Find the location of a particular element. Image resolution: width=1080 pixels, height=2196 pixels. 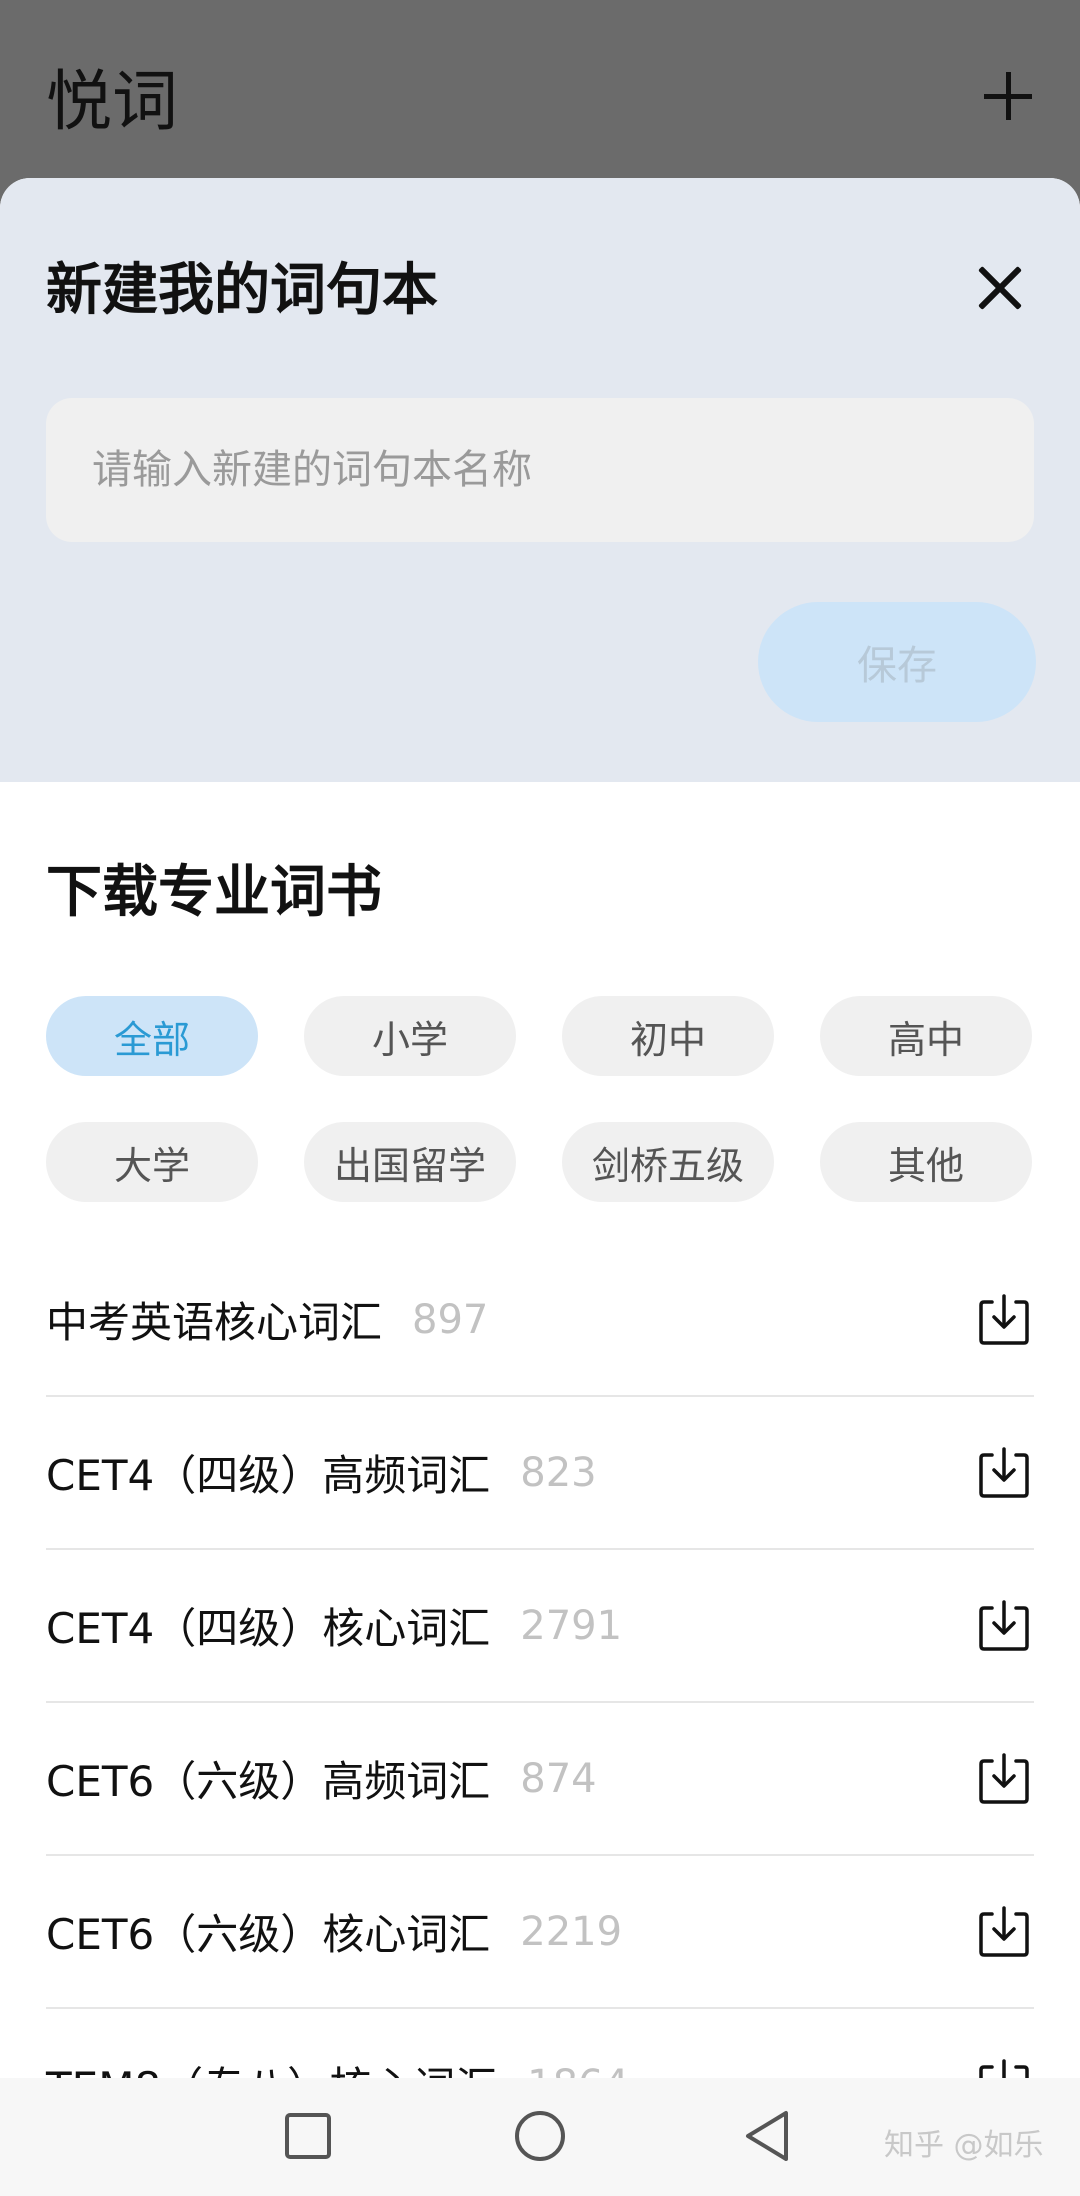

app-title: 悦词 is located at coordinates (112, 101).